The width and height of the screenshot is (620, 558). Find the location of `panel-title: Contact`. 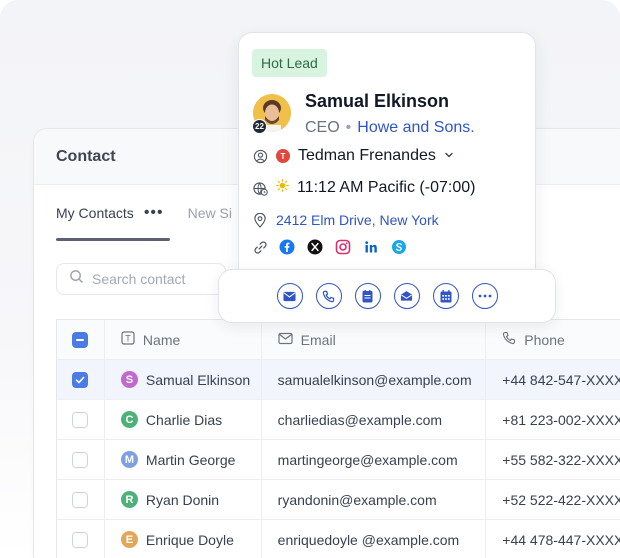

panel-title: Contact is located at coordinates (86, 156).